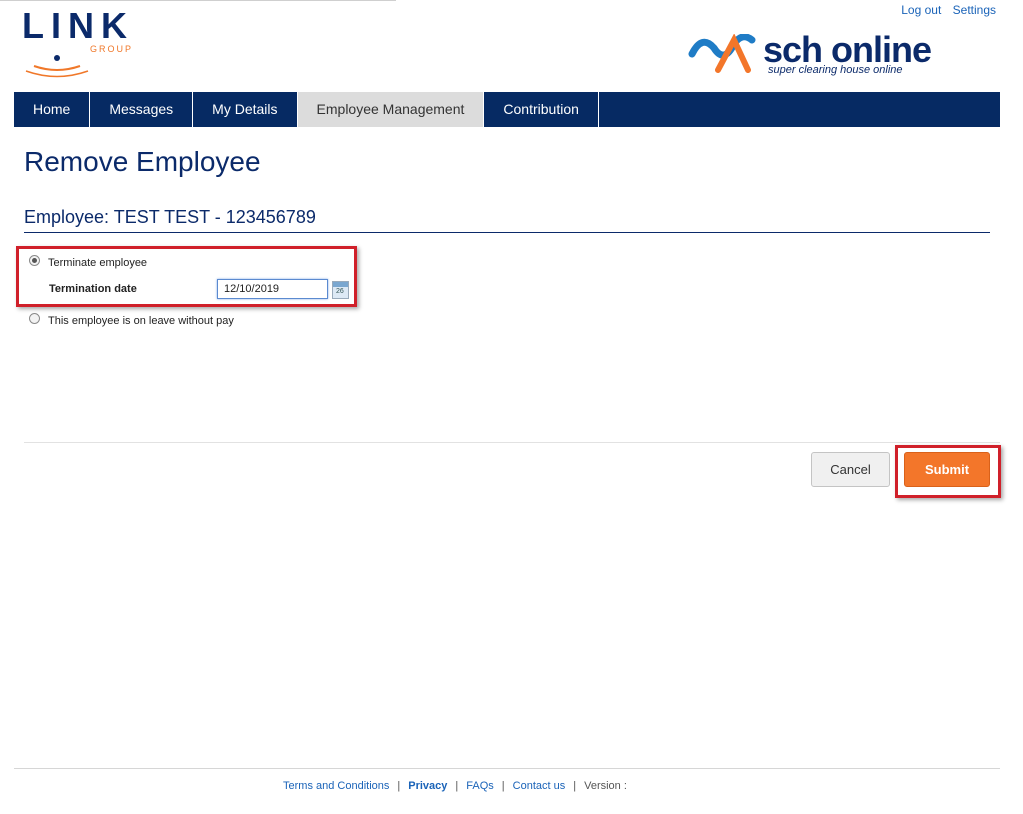  What do you see at coordinates (391, 109) in the screenshot?
I see `tab-employee-management: Employee Management` at bounding box center [391, 109].